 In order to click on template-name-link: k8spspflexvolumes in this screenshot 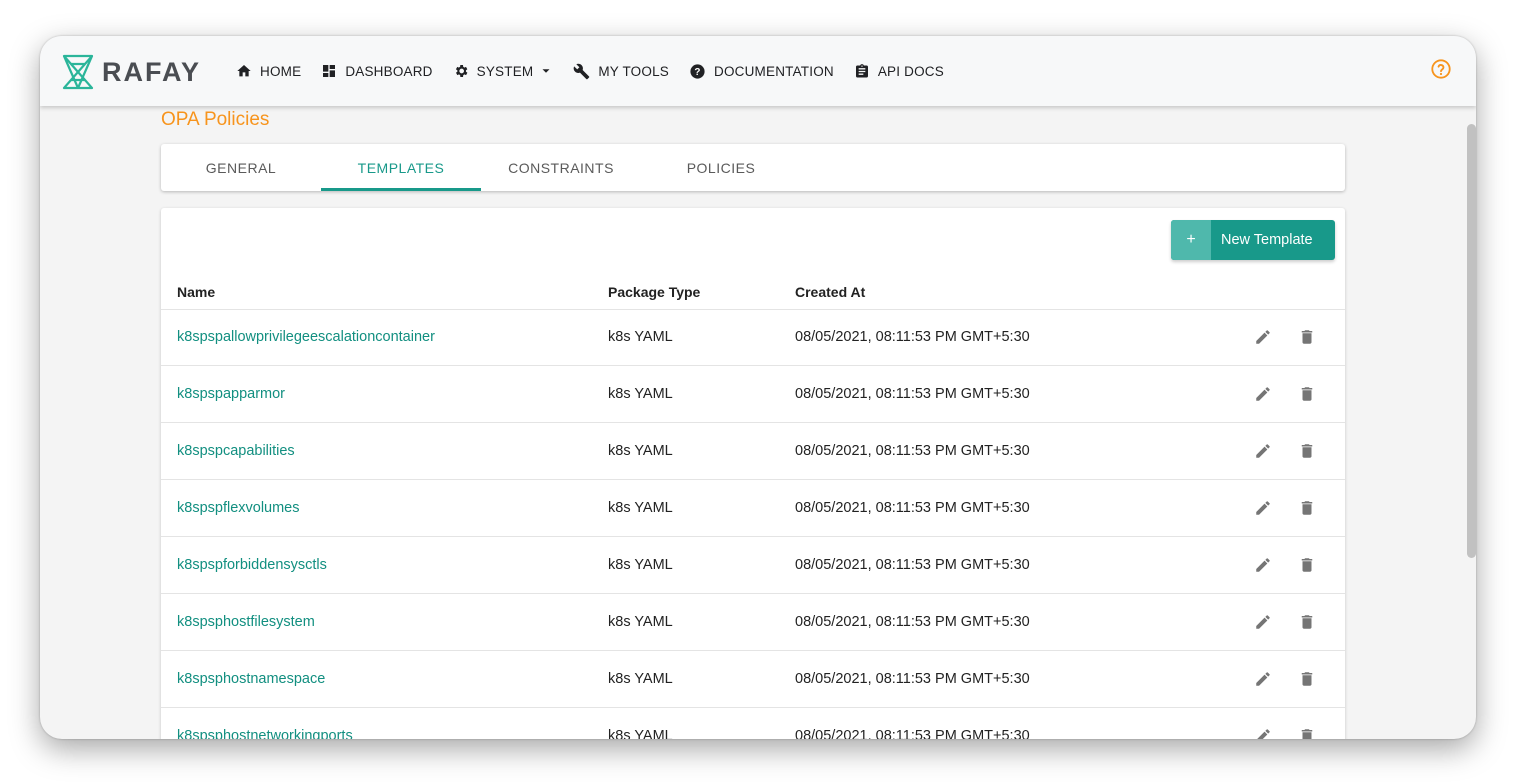, I will do `click(238, 508)`.